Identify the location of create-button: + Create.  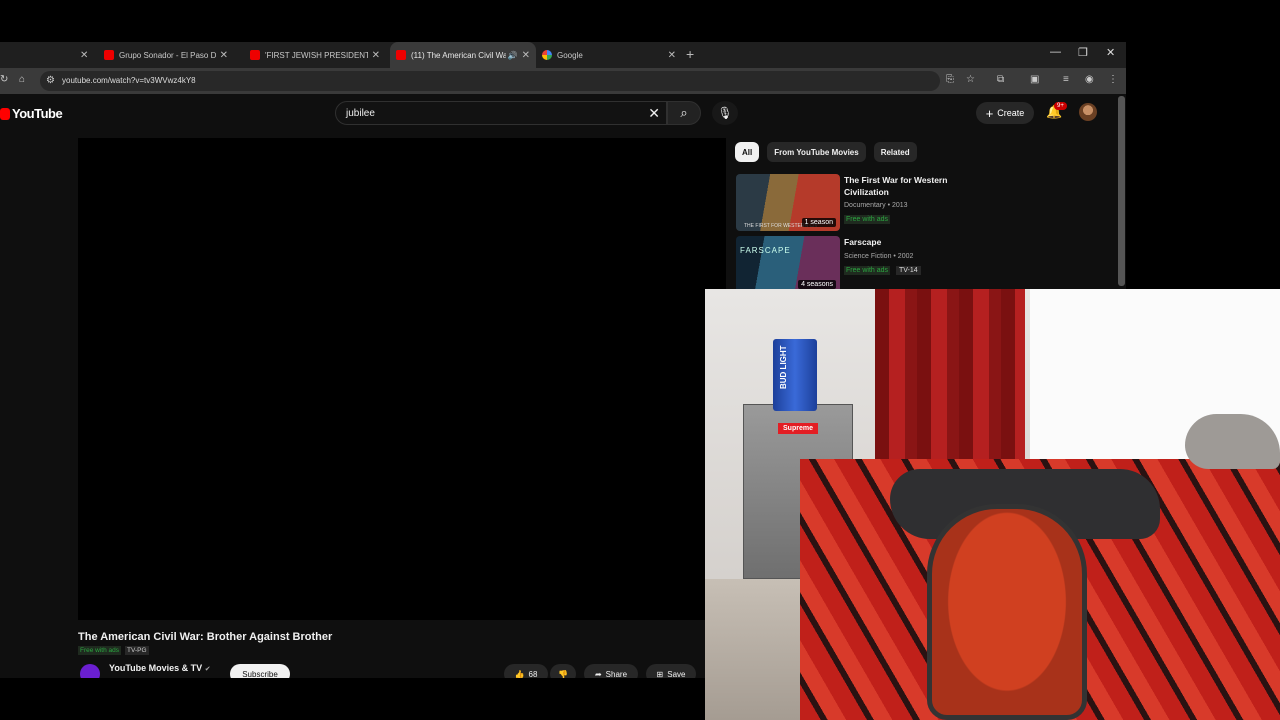
(1005, 113).